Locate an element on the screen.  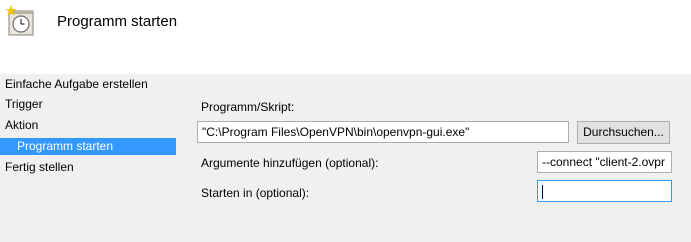
arguments-label: Argumente hinzufügen (optional): is located at coordinates (290, 163).